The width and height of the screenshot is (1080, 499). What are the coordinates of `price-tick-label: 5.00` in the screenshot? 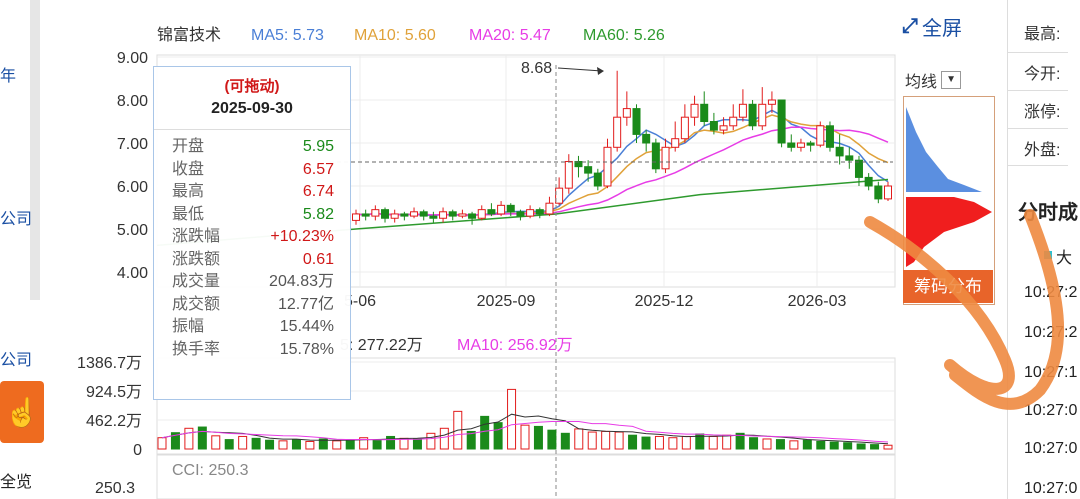 It's located at (132, 230).